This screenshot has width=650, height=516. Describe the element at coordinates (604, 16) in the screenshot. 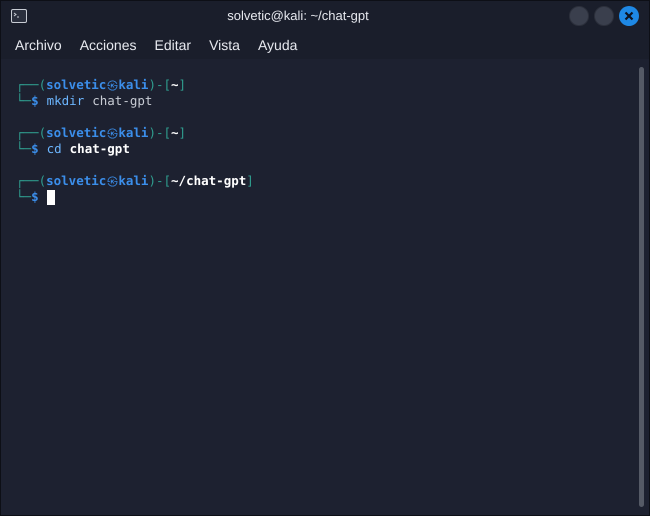

I see `maximize-button` at that location.